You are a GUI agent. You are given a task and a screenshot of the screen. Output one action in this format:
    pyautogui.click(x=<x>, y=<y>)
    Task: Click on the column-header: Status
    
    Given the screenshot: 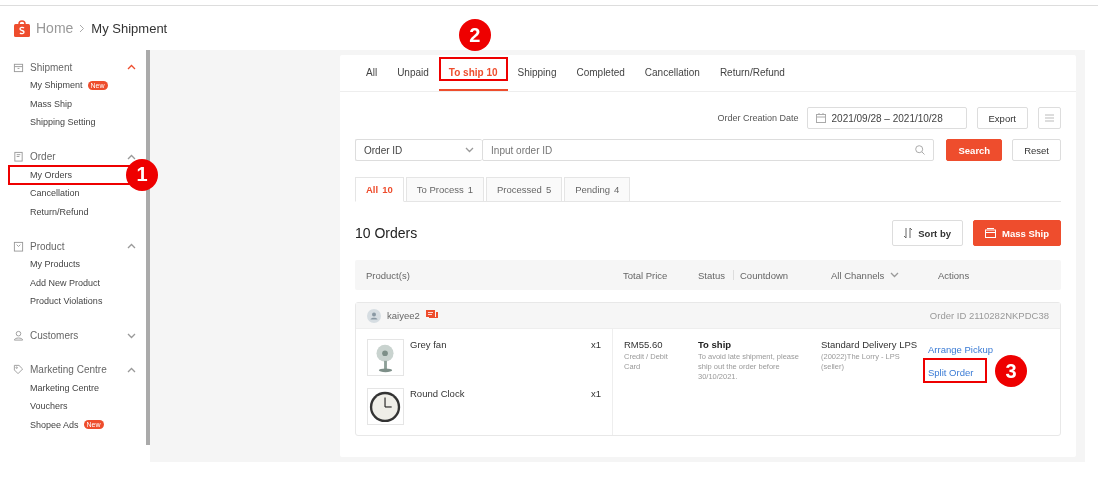 What is the action you would take?
    pyautogui.click(x=711, y=275)
    